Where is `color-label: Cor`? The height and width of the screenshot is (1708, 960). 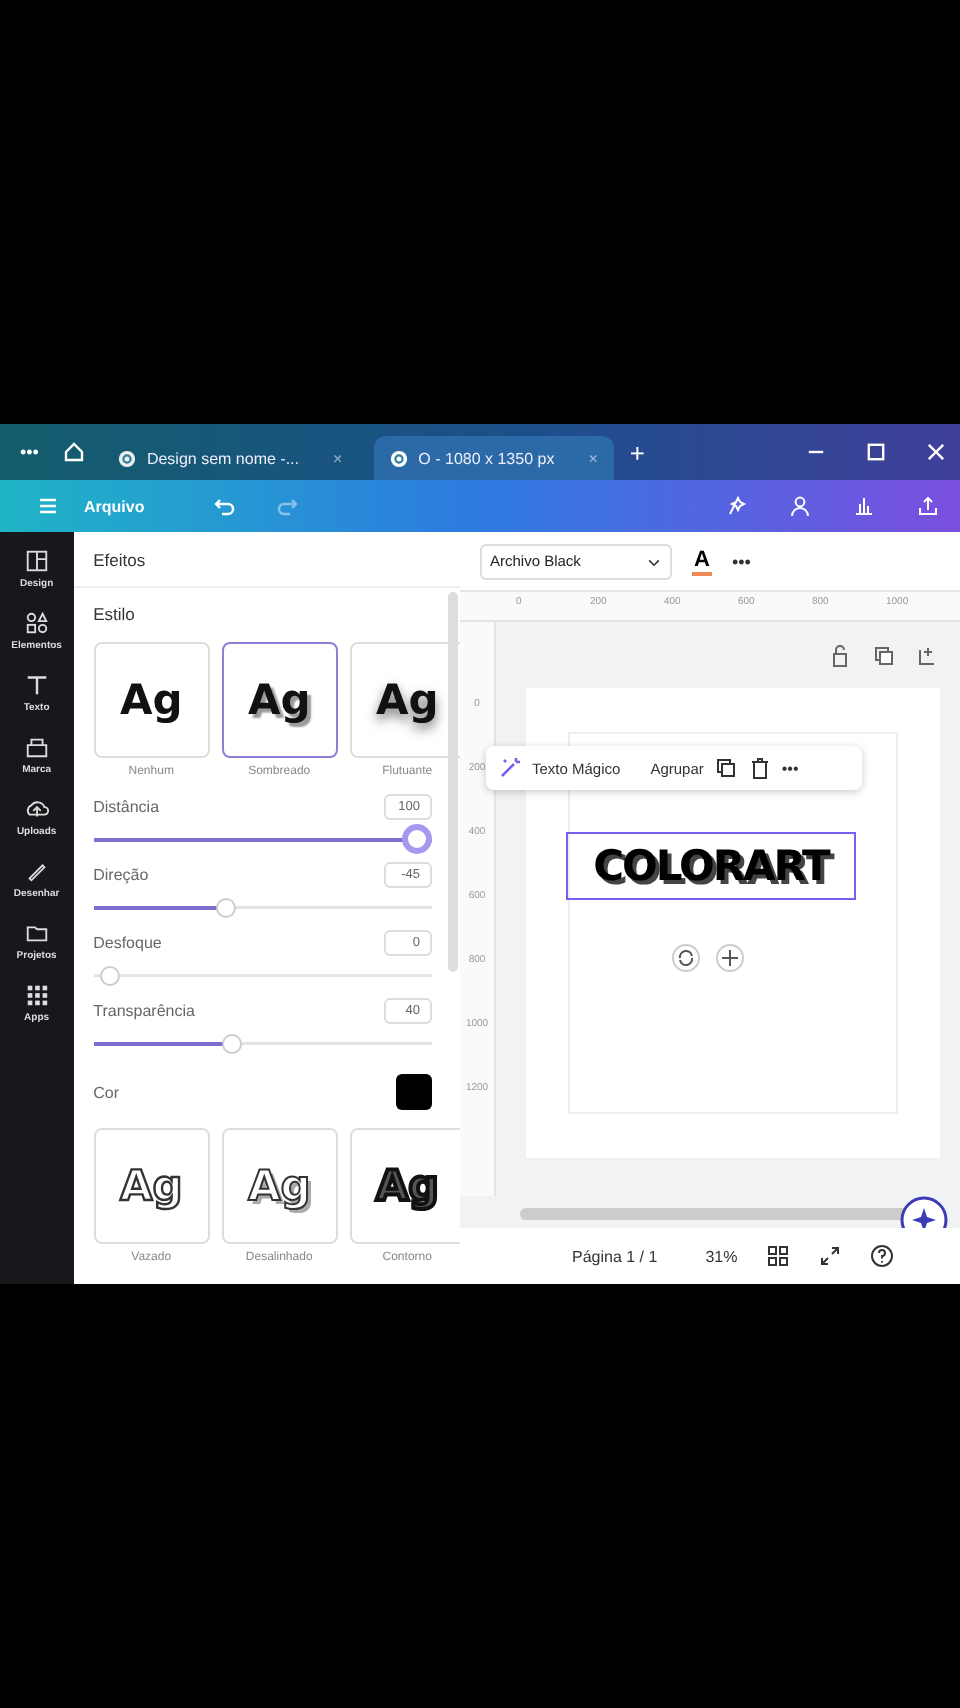
color-label: Cor is located at coordinates (106, 1092).